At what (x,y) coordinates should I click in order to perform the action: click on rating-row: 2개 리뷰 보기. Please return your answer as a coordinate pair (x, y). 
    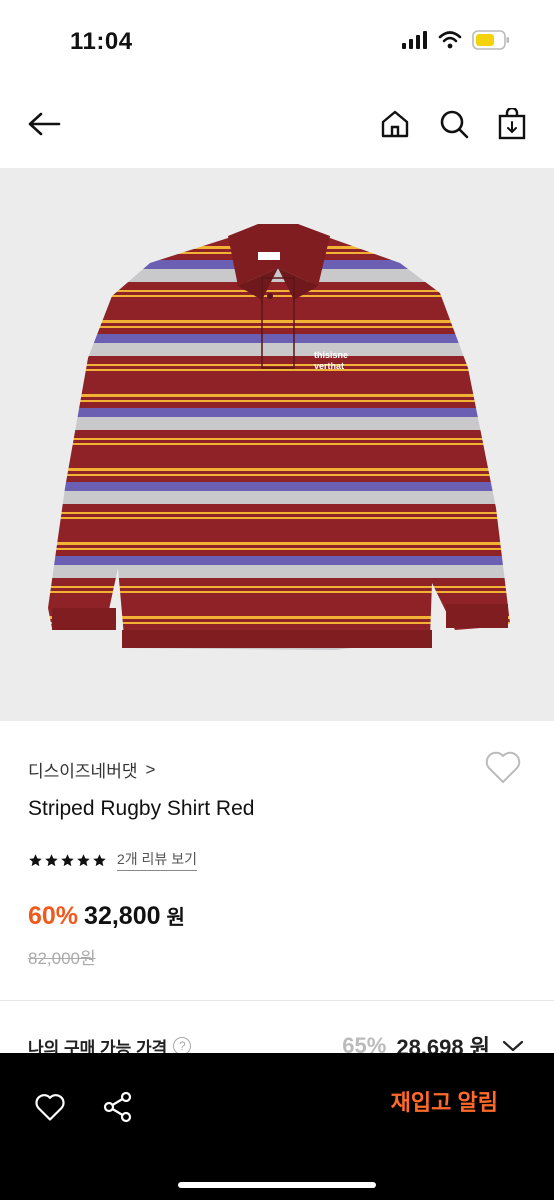
    Looking at the image, I should click on (112, 860).